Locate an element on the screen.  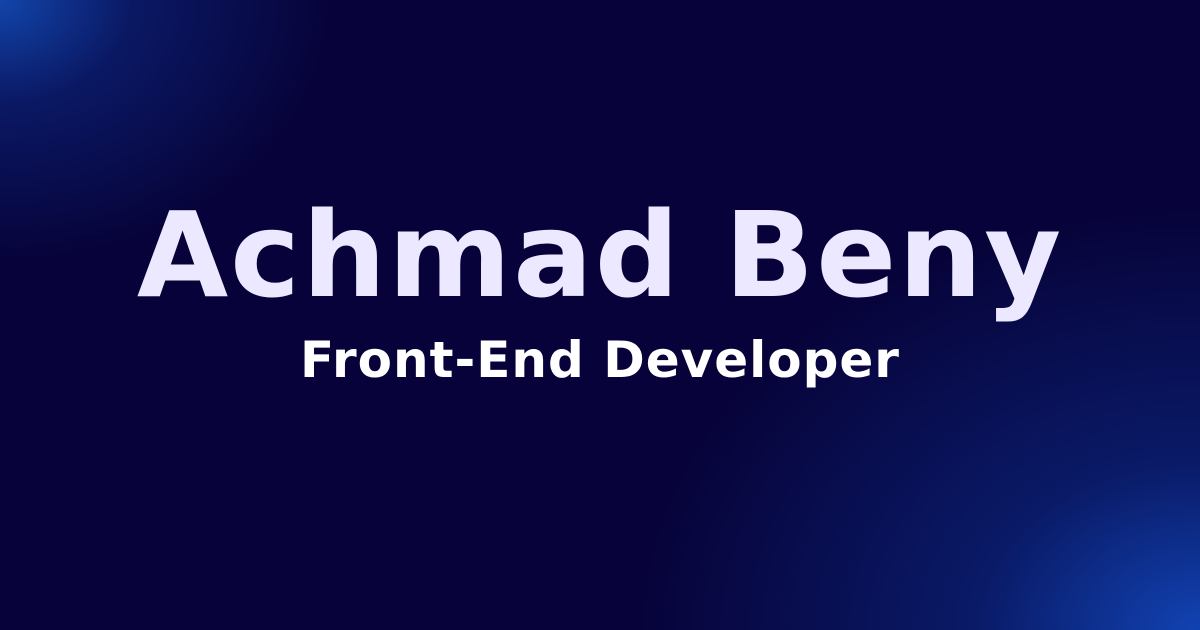
hero-role: Front-End Developer is located at coordinates (600, 360).